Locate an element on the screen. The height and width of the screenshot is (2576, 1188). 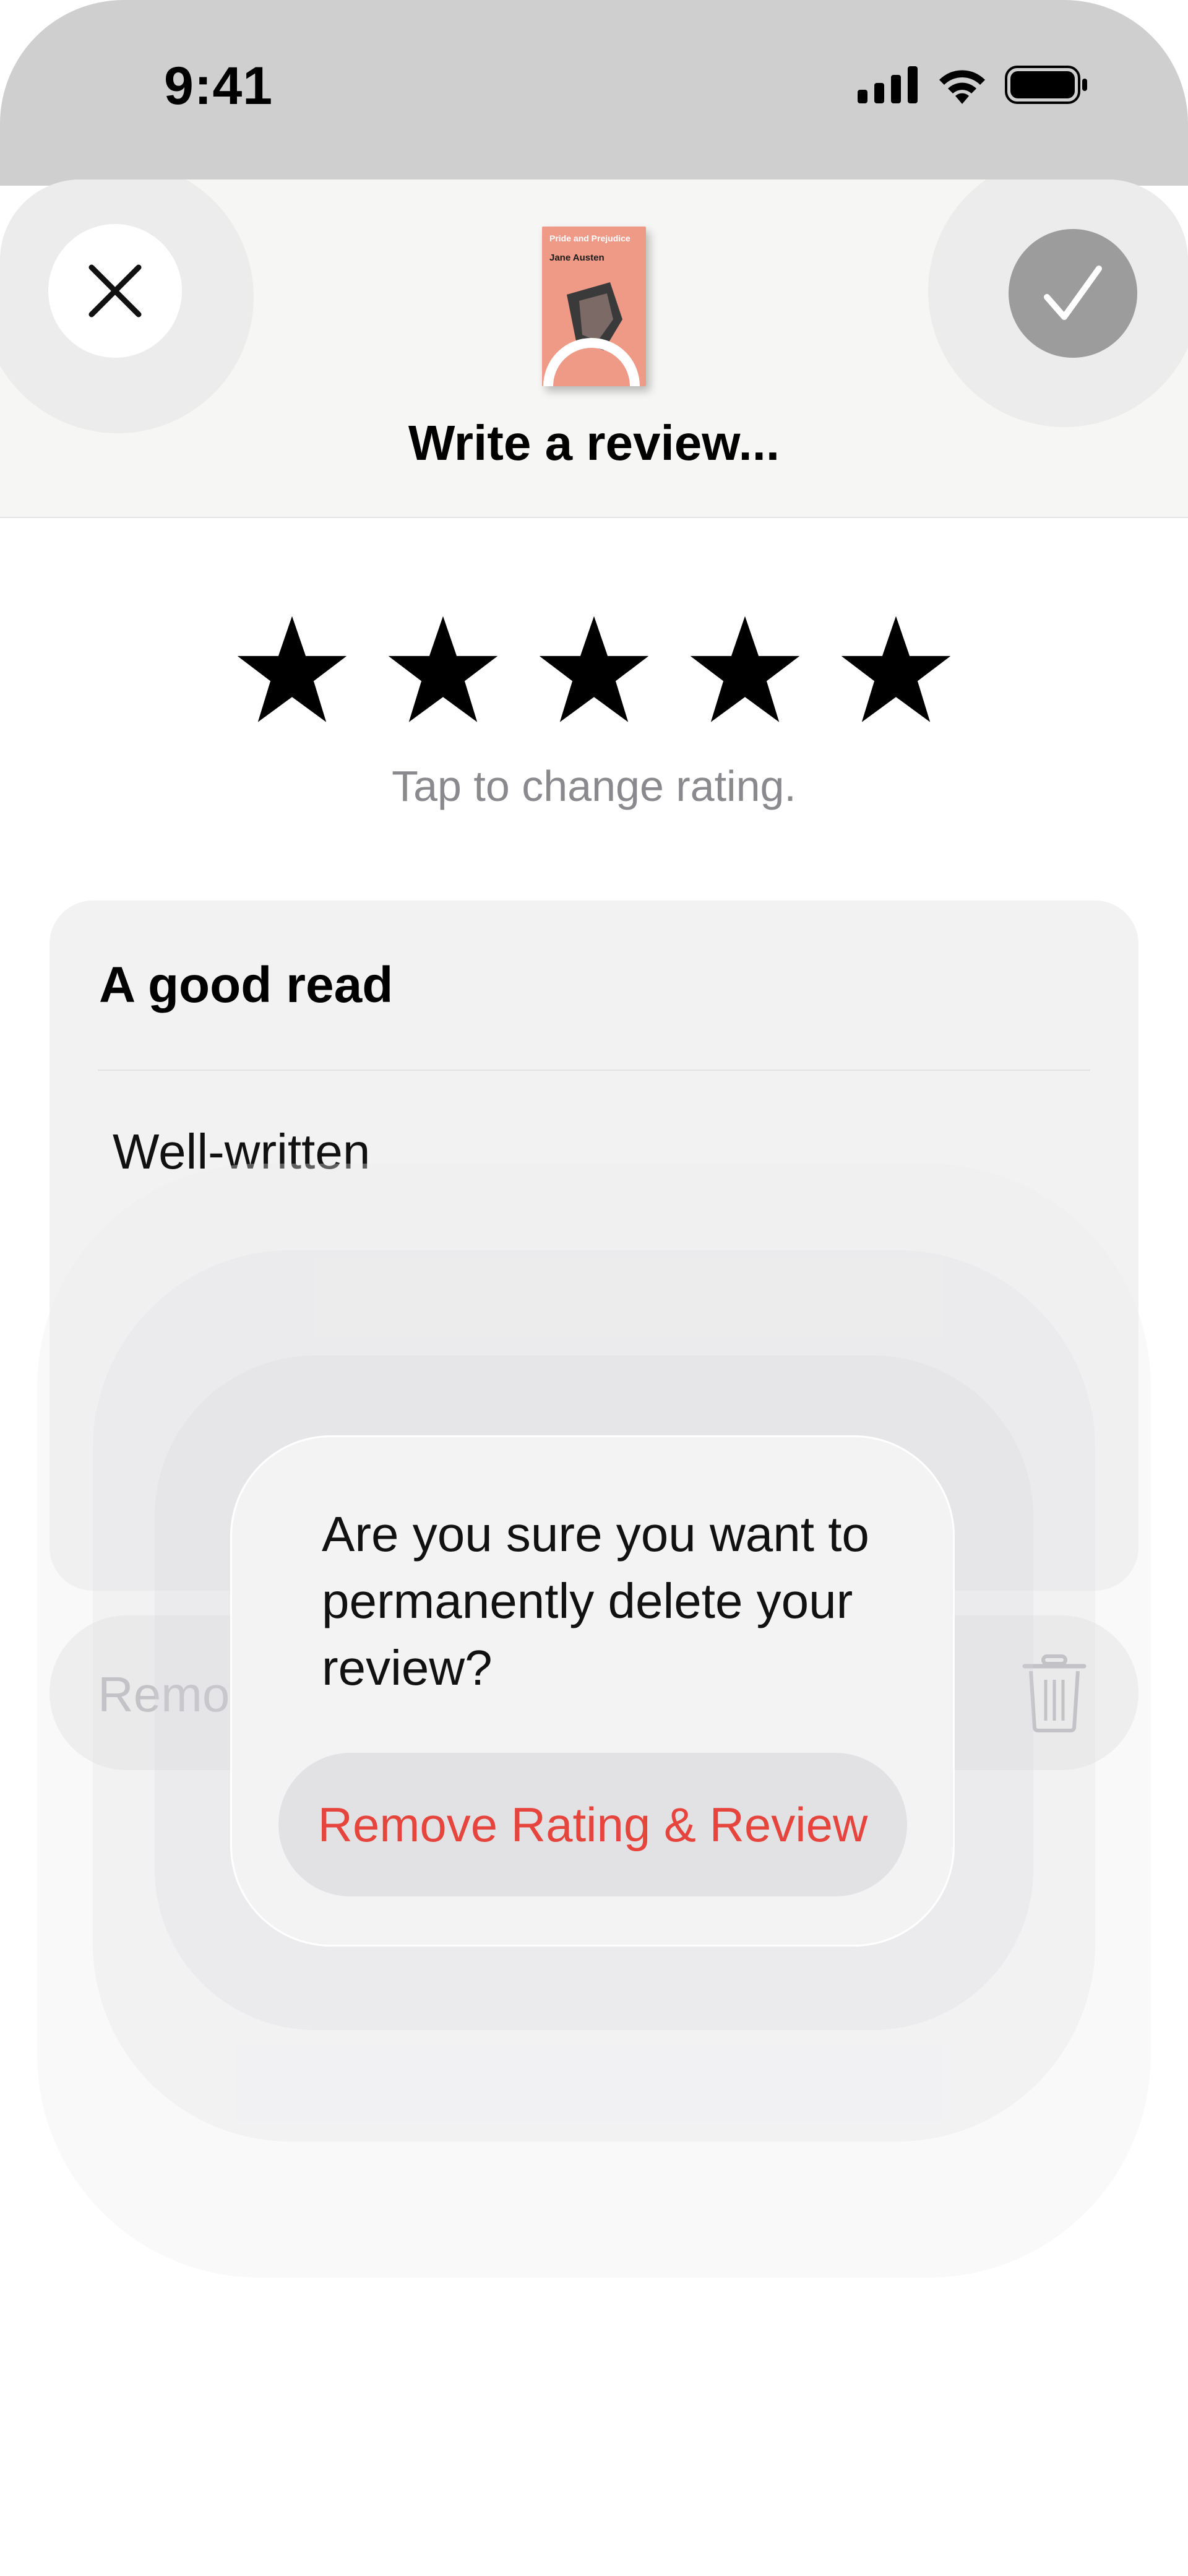
status-bar: 9:41 is located at coordinates (594, 89).